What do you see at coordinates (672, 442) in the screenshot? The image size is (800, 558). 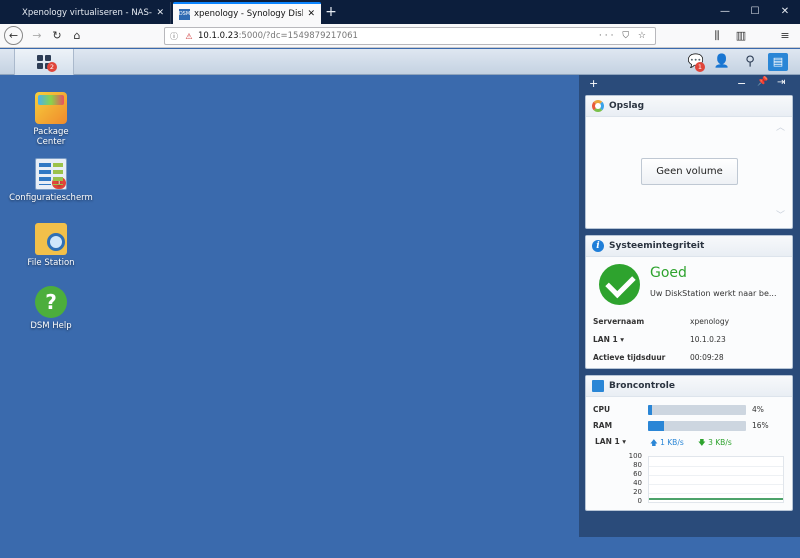 I see `upload-value: 1 KB/s` at bounding box center [672, 442].